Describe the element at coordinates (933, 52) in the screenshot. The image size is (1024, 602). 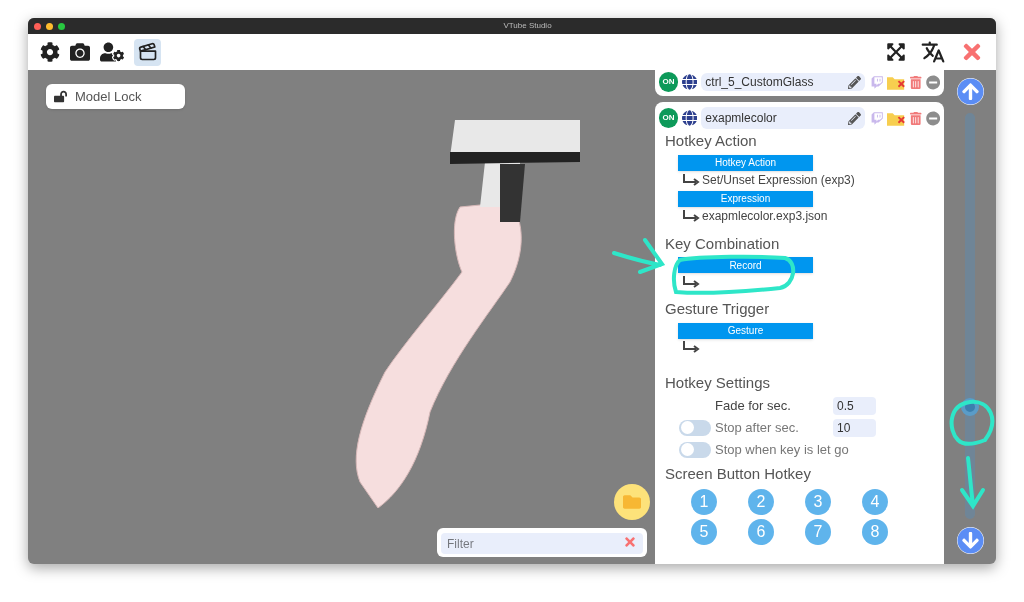
I see `language-icon` at that location.